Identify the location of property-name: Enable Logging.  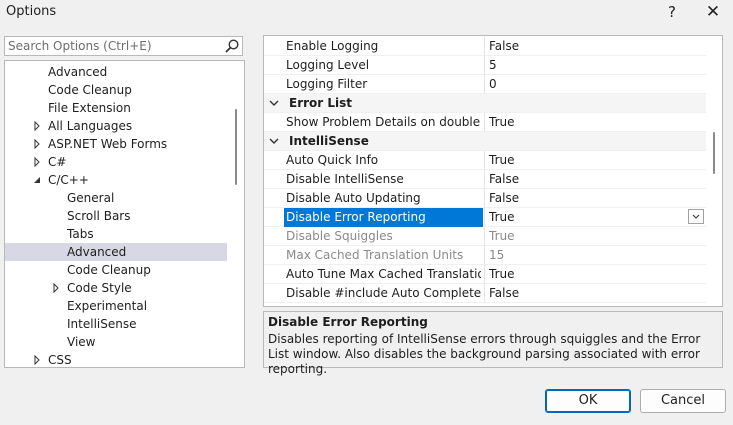
(332, 46).